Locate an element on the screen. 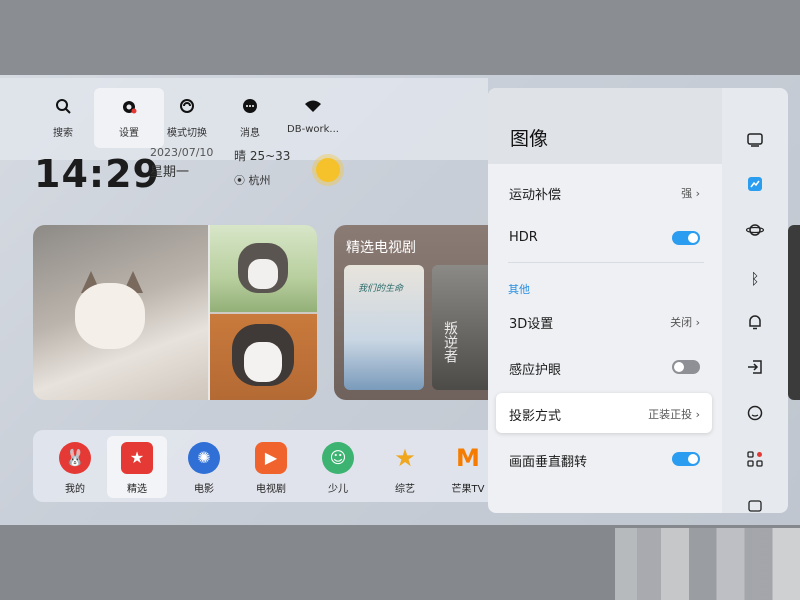  quick-item-message: 消息 is located at coordinates (250, 118).